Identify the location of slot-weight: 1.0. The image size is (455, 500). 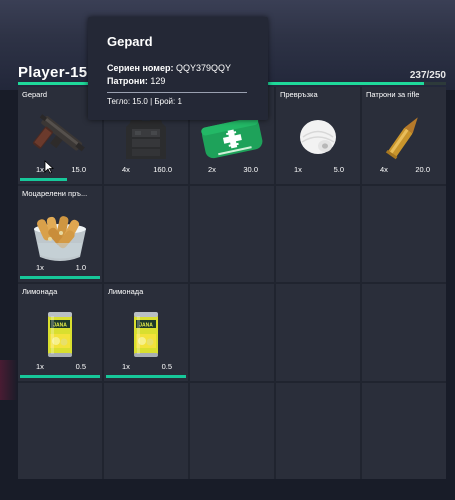
(80, 267).